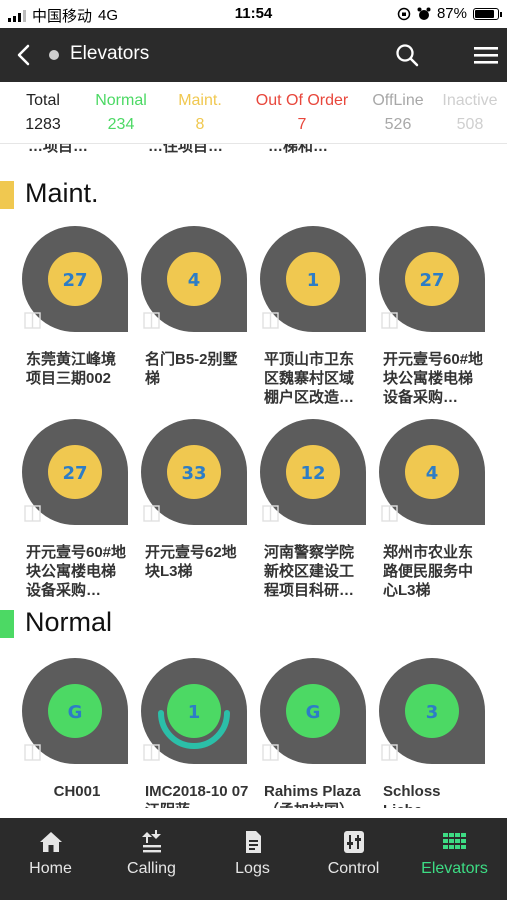 The height and width of the screenshot is (900, 507). I want to click on connection-status-dot, so click(54, 55).